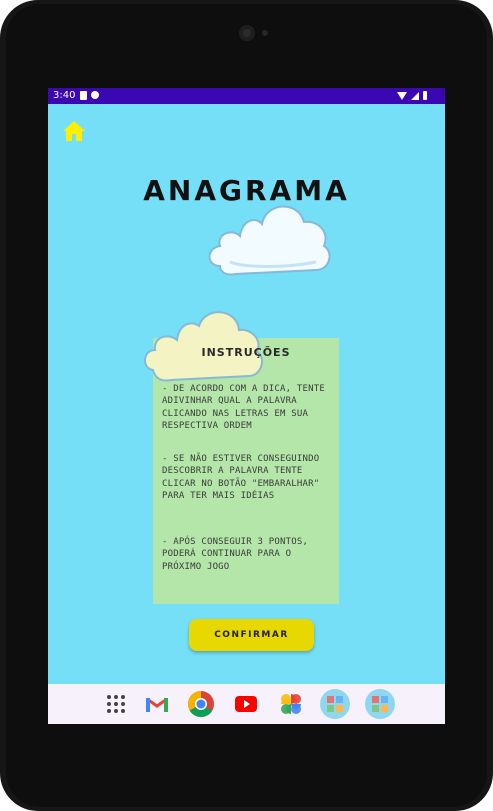 The image size is (493, 811). I want to click on wifi-icon, so click(402, 96).